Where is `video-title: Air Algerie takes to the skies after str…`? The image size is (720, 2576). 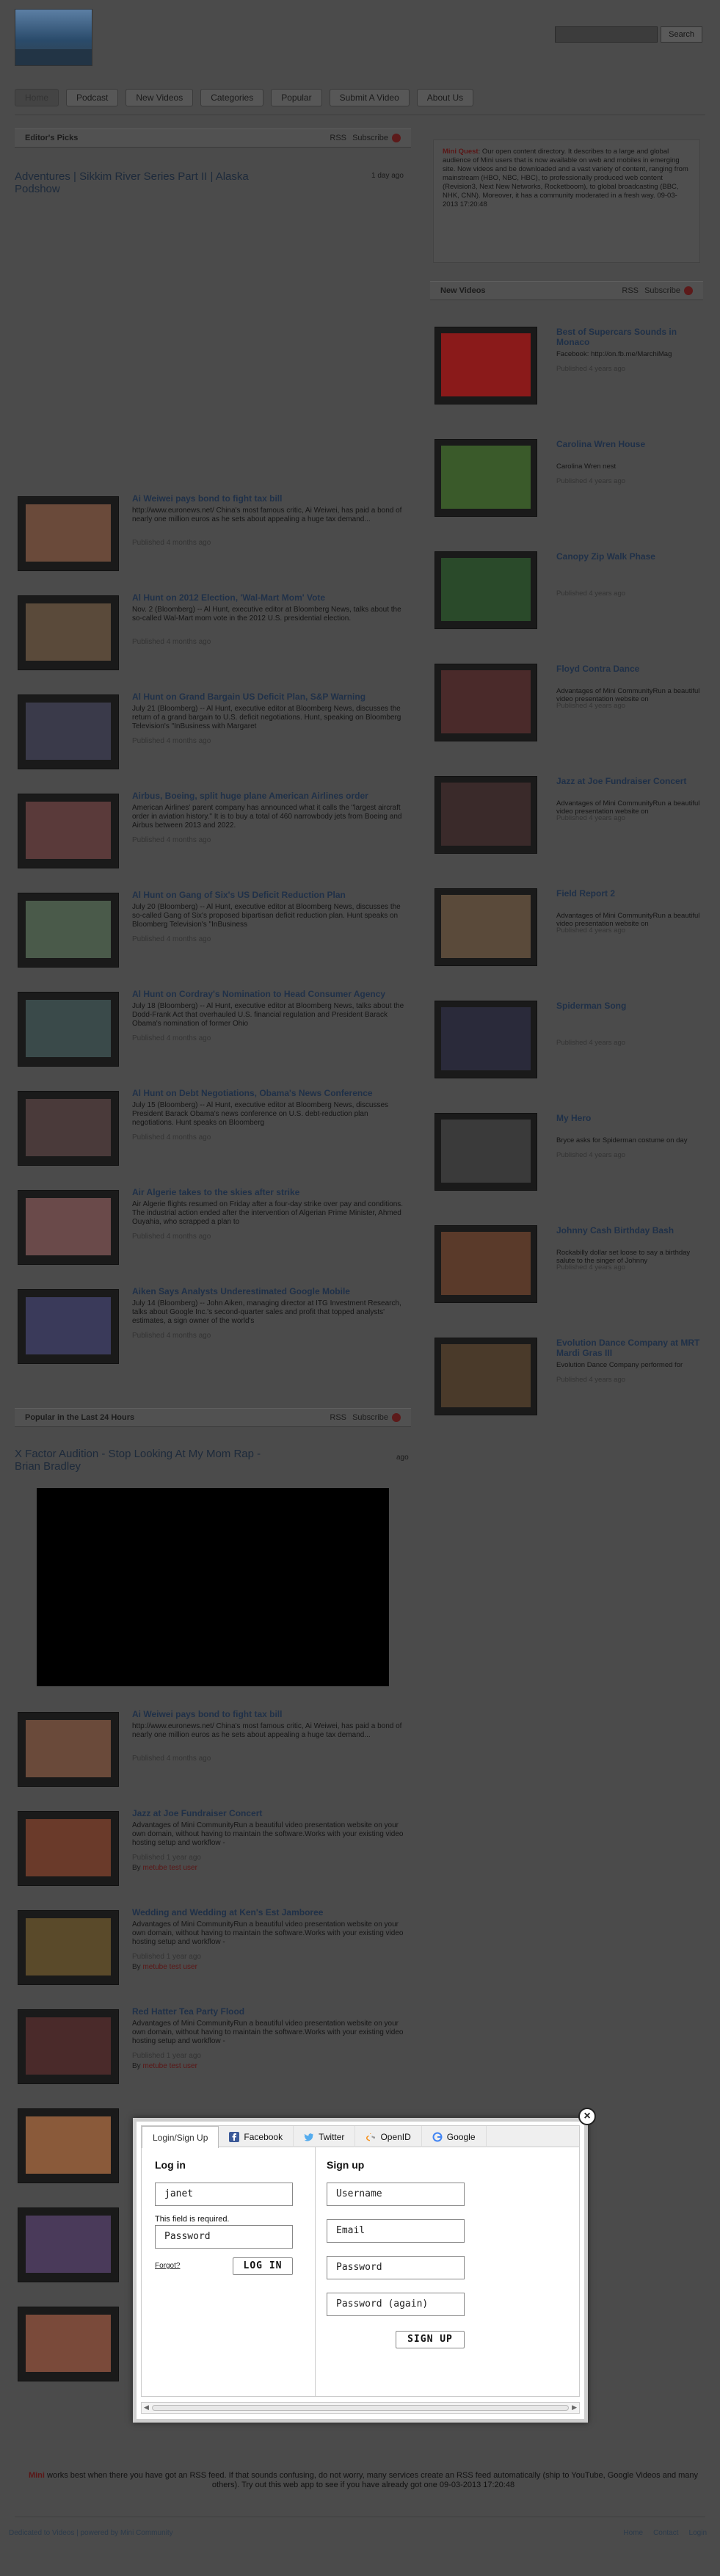 video-title: Air Algerie takes to the skies after str… is located at coordinates (271, 1192).